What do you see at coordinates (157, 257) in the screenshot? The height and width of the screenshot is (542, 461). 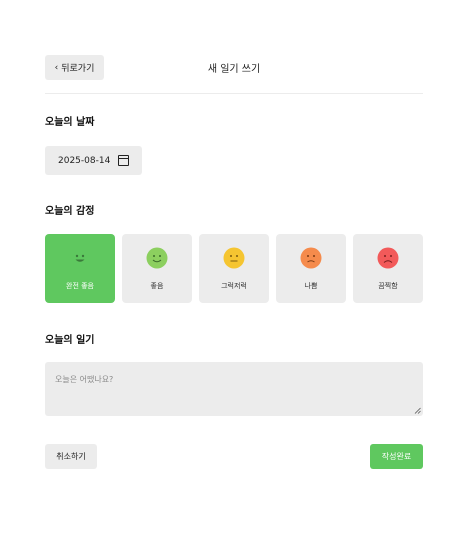 I see `smile-icon` at bounding box center [157, 257].